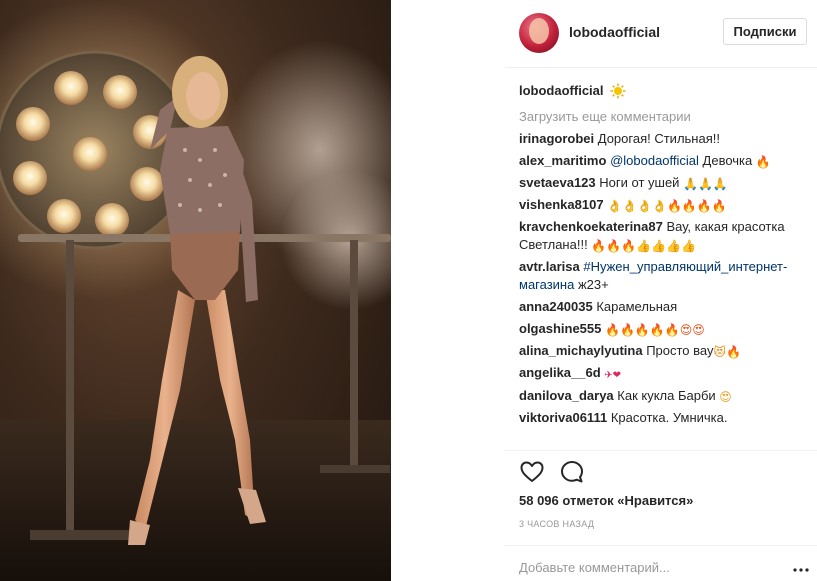 This screenshot has width=817, height=581. Describe the element at coordinates (566, 395) in the screenshot. I see `comment-username: danilova_darya` at that location.